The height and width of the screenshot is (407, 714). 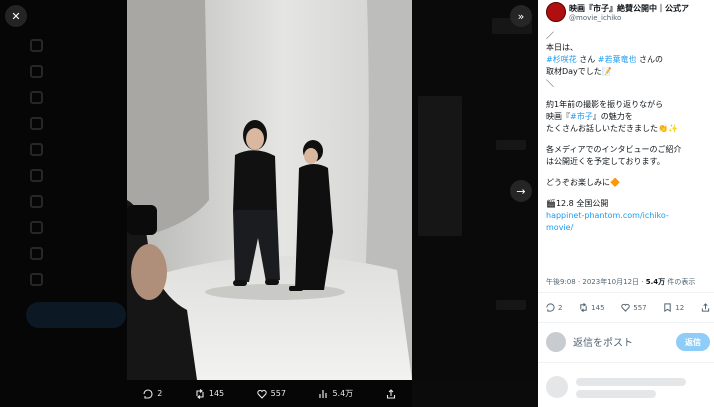 I want to click on repost-button: 145, so click(x=592, y=307).